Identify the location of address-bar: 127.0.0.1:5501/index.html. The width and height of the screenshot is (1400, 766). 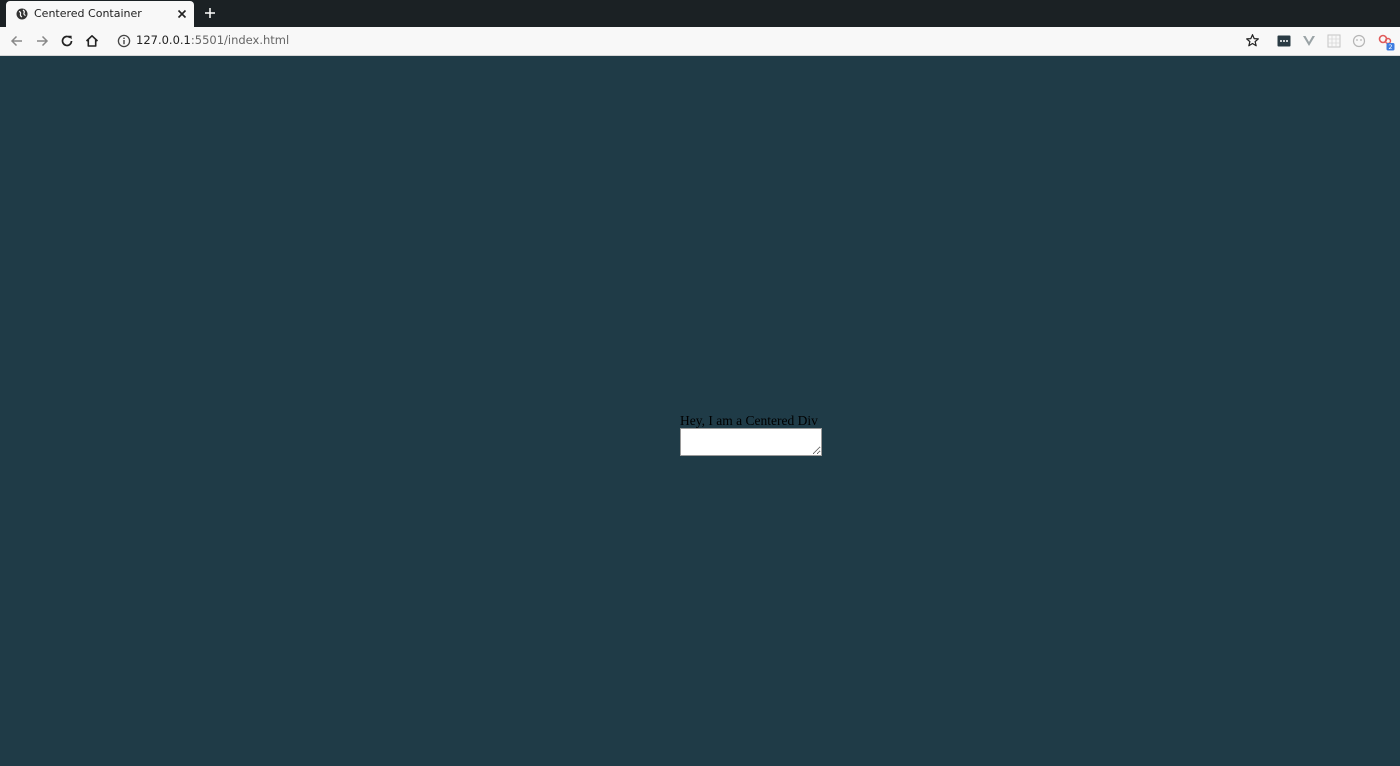
(212, 40).